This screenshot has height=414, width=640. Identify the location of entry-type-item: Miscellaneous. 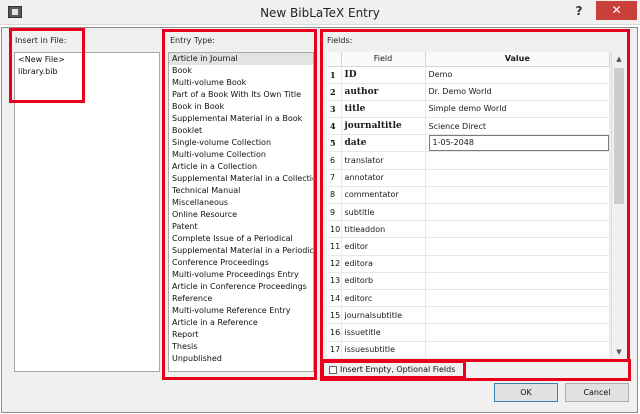
(241, 203).